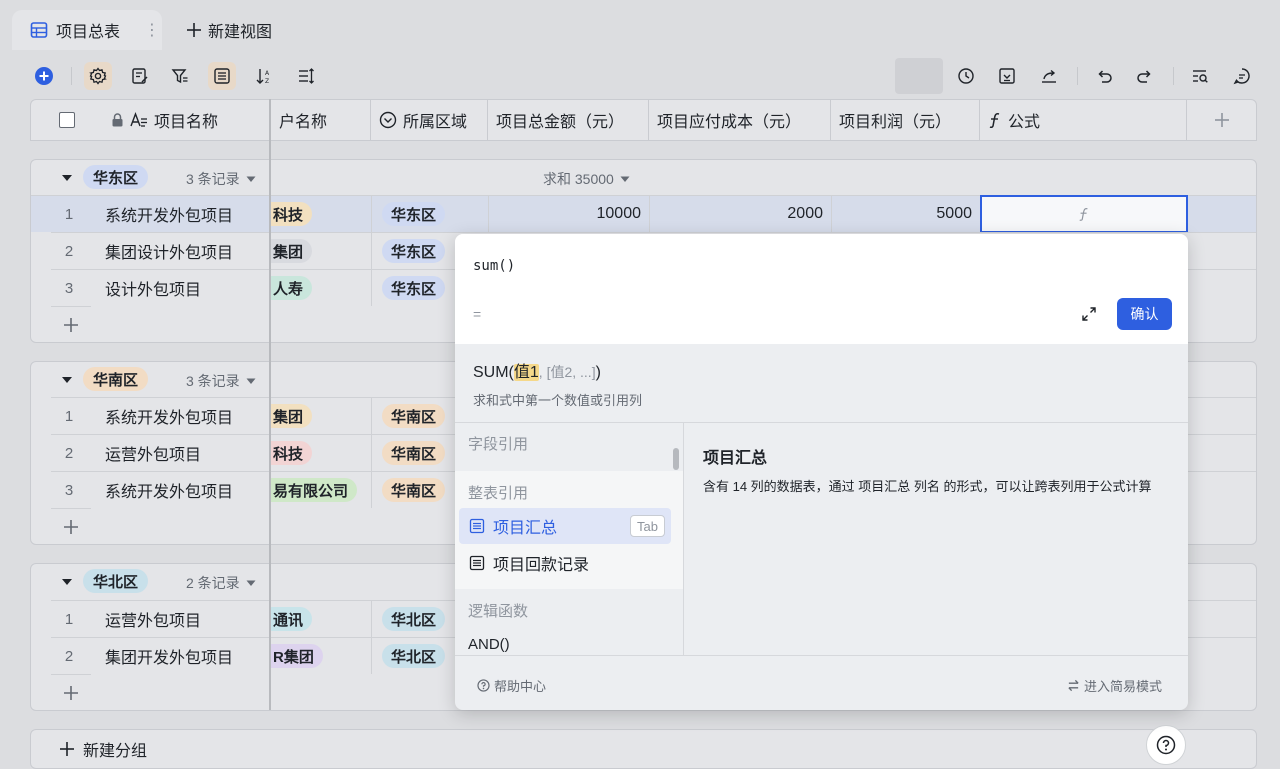 The width and height of the screenshot is (1280, 769). What do you see at coordinates (489, 644) in the screenshot?
I see `suggestion-item-and: AND()` at bounding box center [489, 644].